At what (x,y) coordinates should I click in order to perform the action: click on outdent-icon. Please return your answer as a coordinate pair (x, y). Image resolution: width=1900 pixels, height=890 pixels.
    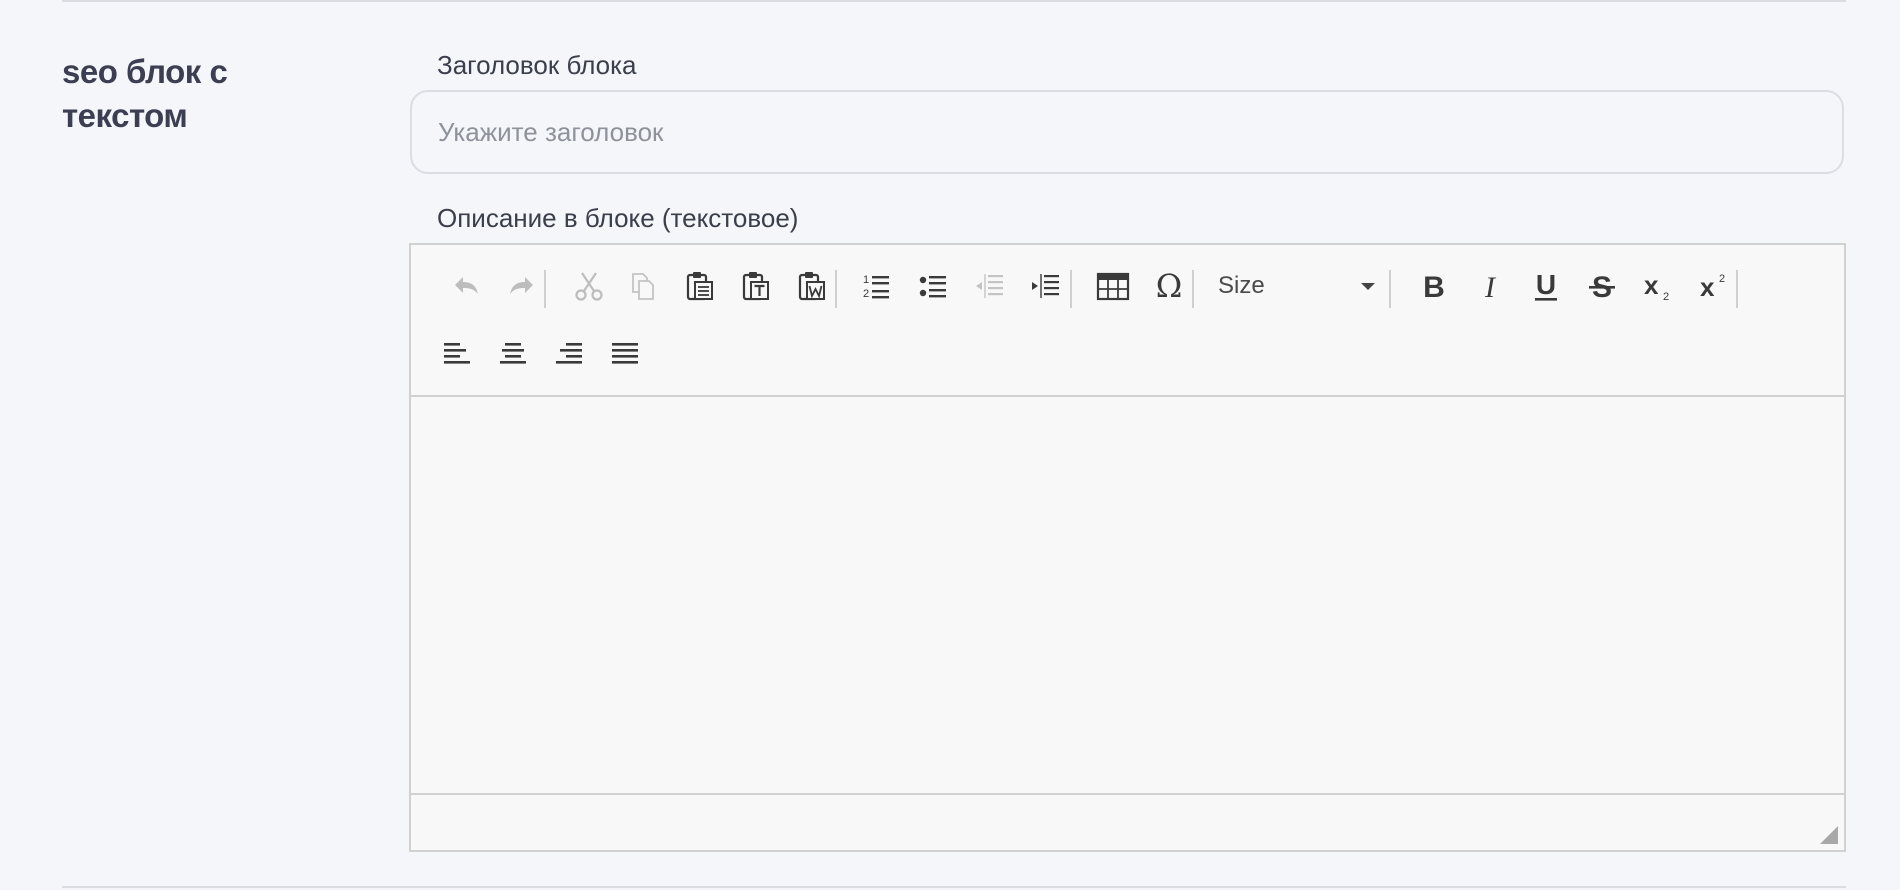
    Looking at the image, I should click on (989, 286).